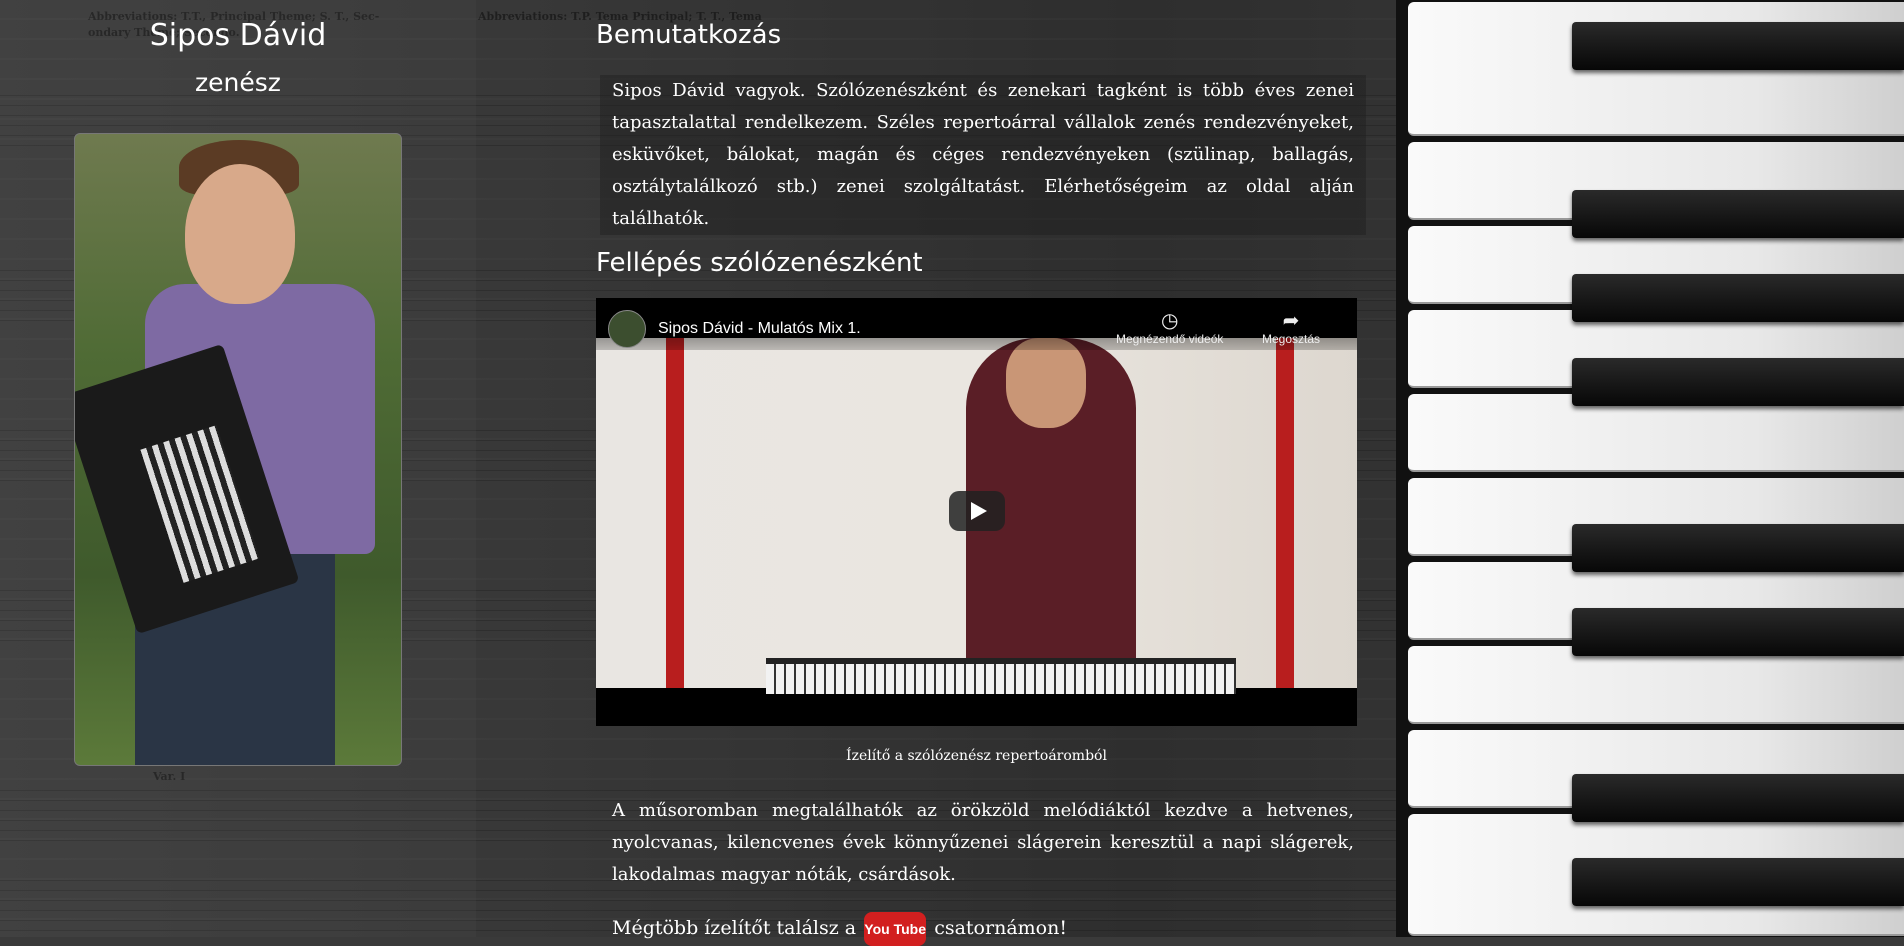  Describe the element at coordinates (238, 449) in the screenshot. I see `artist-portrait` at that location.